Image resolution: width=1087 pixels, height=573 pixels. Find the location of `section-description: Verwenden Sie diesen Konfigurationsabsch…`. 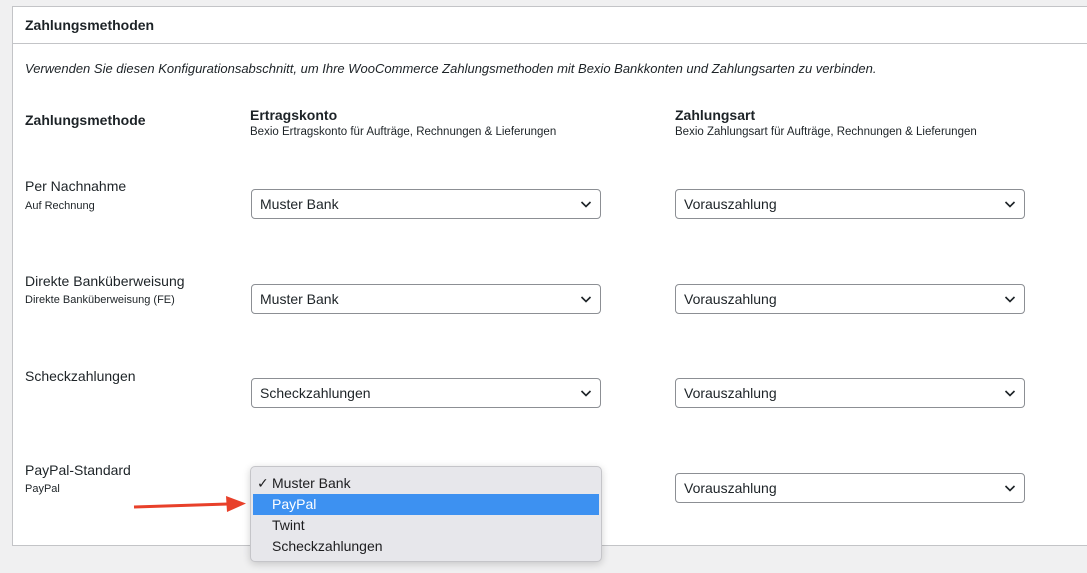

section-description: Verwenden Sie diesen Konfigurationsabsch… is located at coordinates (451, 68).